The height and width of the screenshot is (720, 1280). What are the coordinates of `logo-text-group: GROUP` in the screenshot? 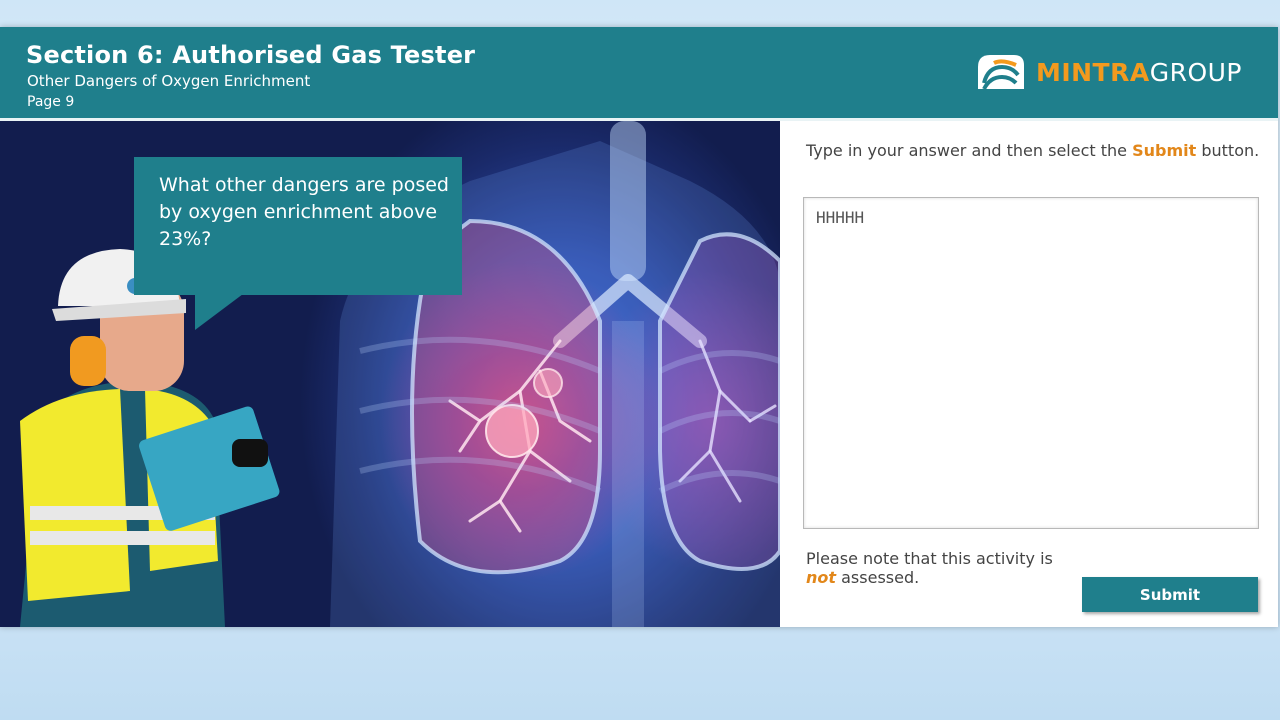 It's located at (1195, 72).